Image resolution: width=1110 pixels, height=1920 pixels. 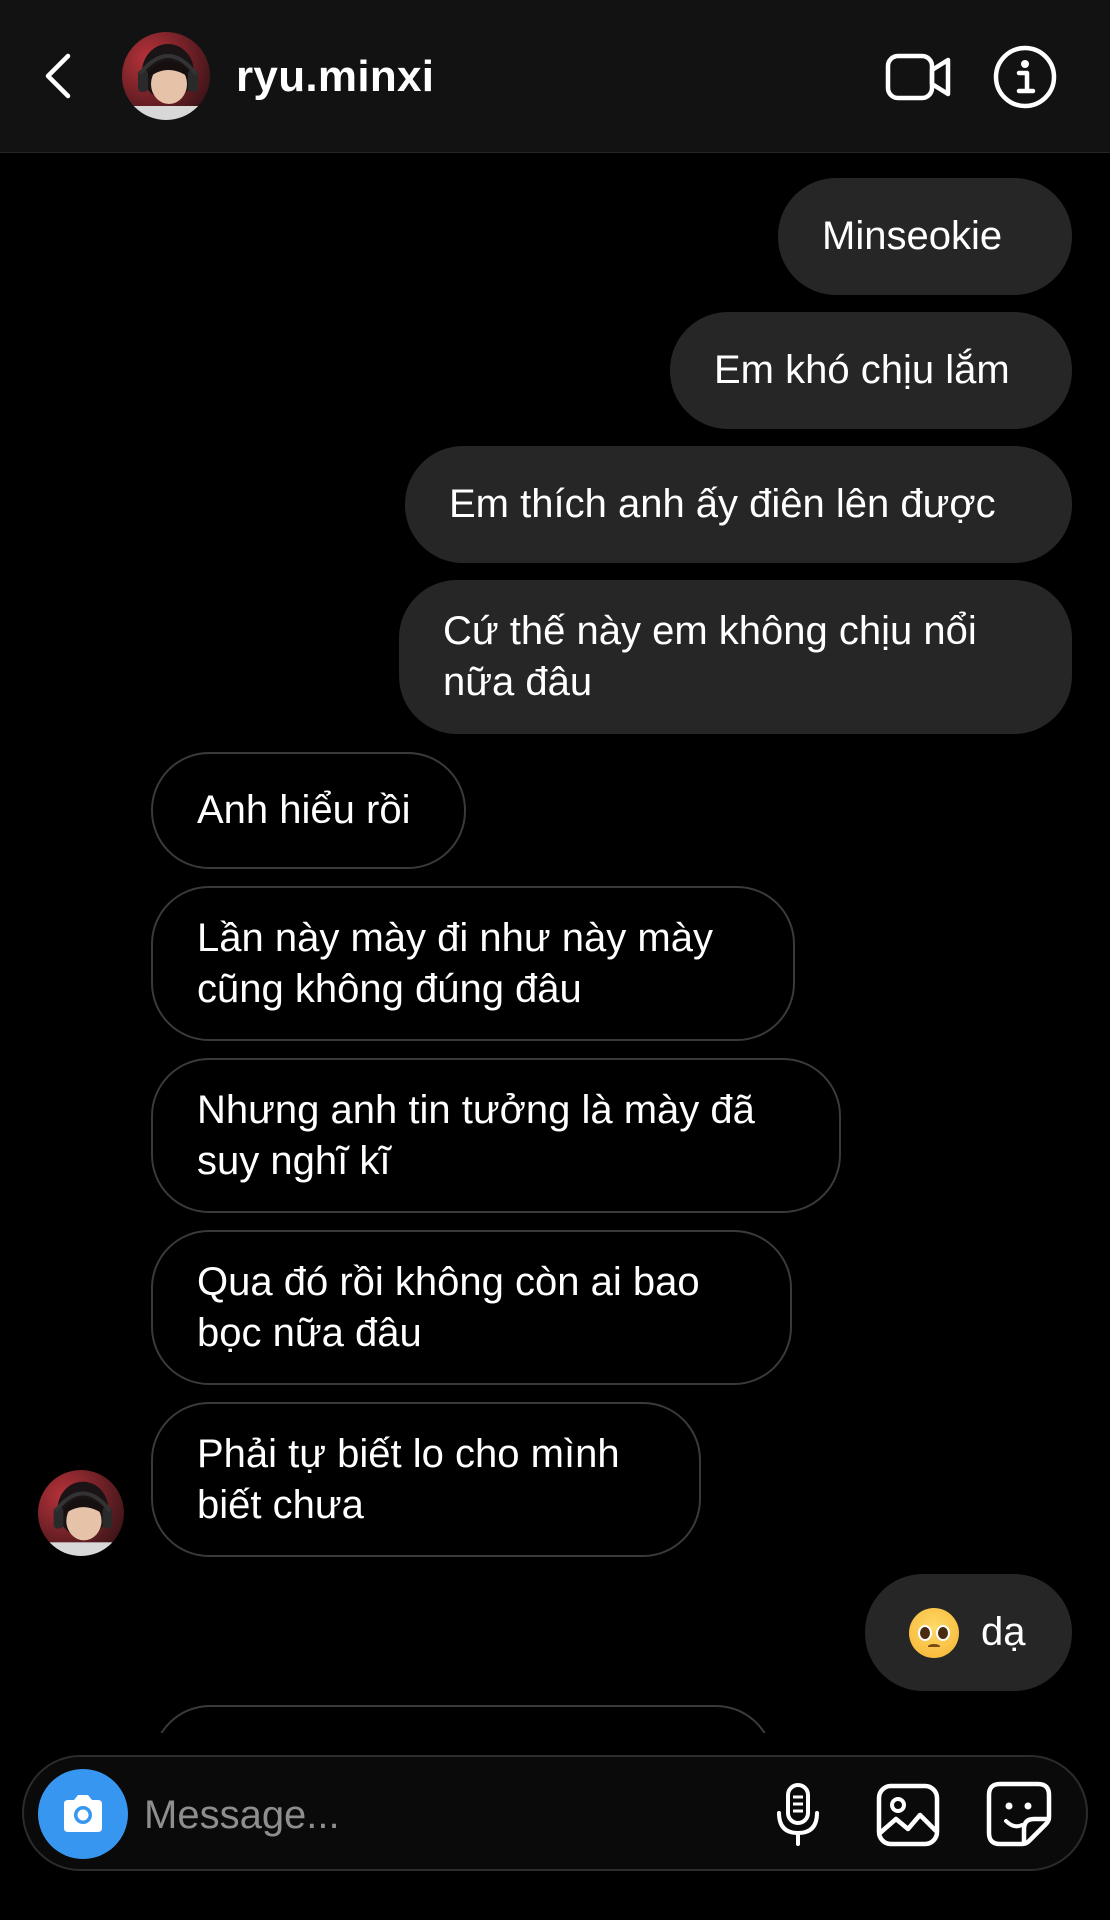 I want to click on message-text: Phải tự biết lo cho mình biết chưa, so click(x=408, y=1479).